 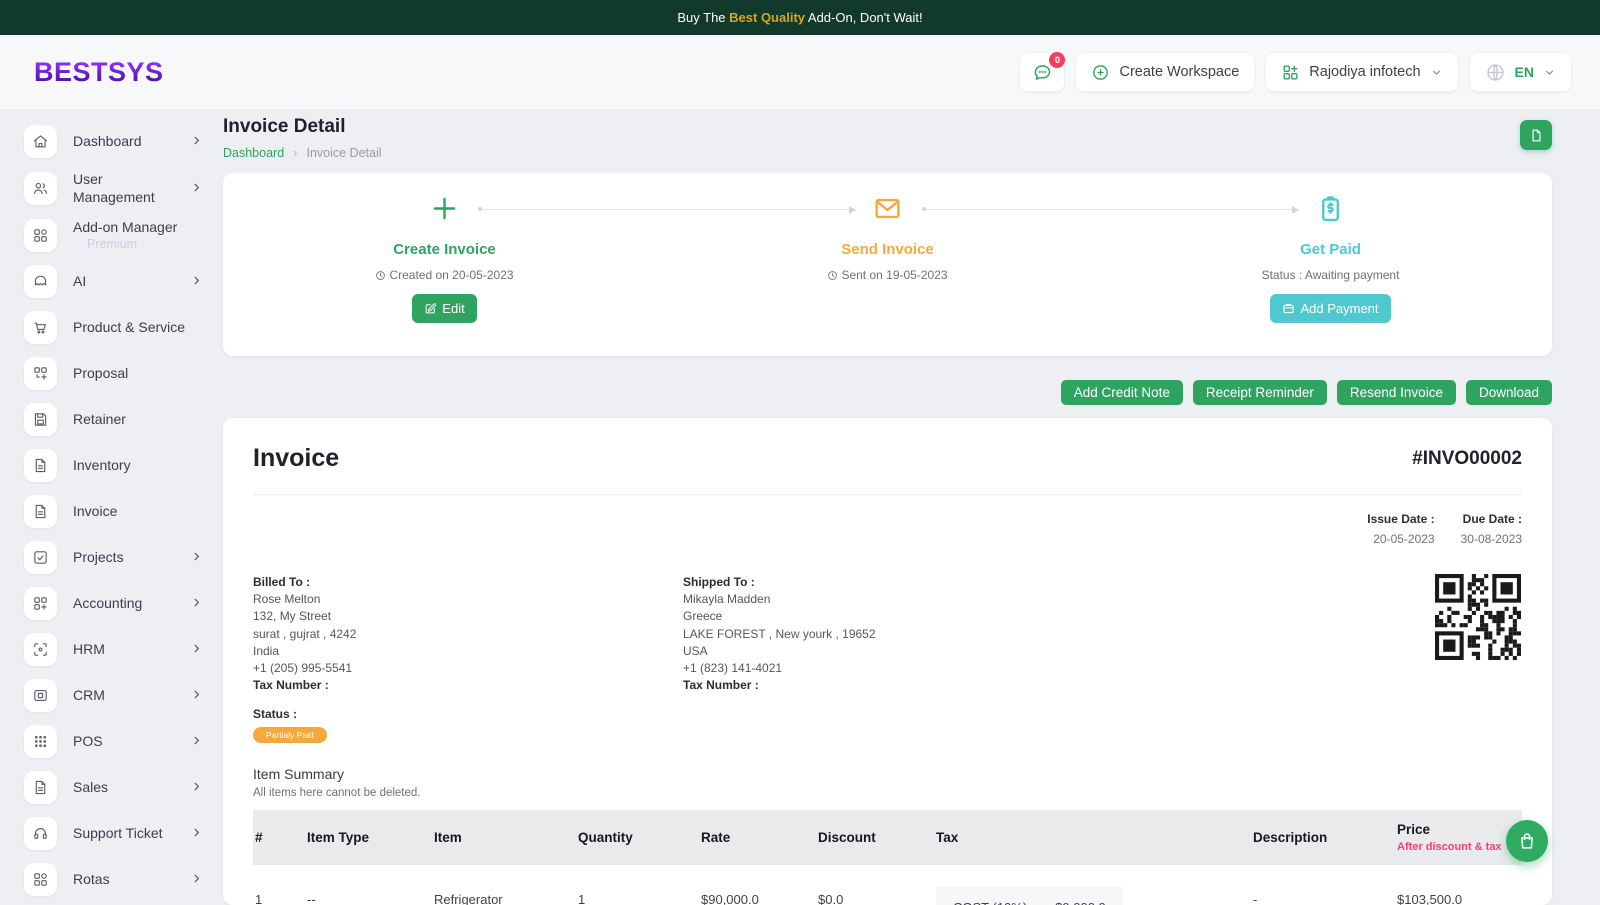 What do you see at coordinates (1536, 135) in the screenshot?
I see `invoice-preview-button` at bounding box center [1536, 135].